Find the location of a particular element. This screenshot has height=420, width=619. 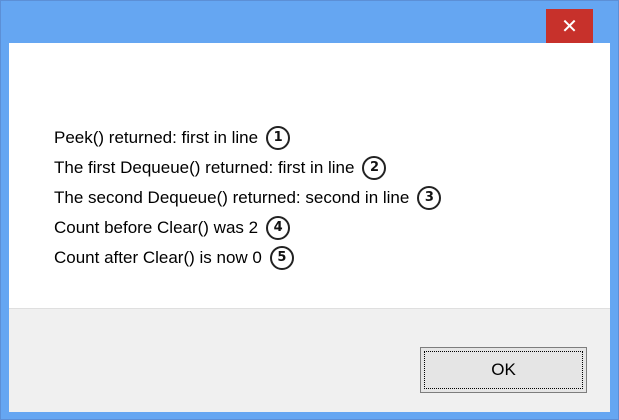

close-button: ✕ is located at coordinates (569, 26).